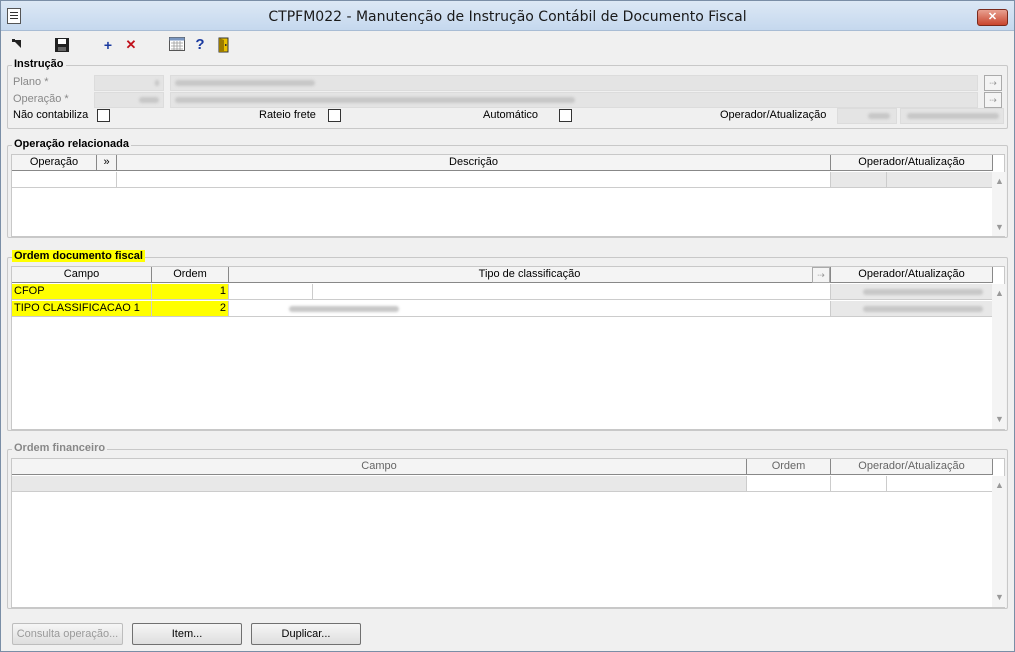  Describe the element at coordinates (39, 64) in the screenshot. I see `instrucao-legend: Instrução` at that location.